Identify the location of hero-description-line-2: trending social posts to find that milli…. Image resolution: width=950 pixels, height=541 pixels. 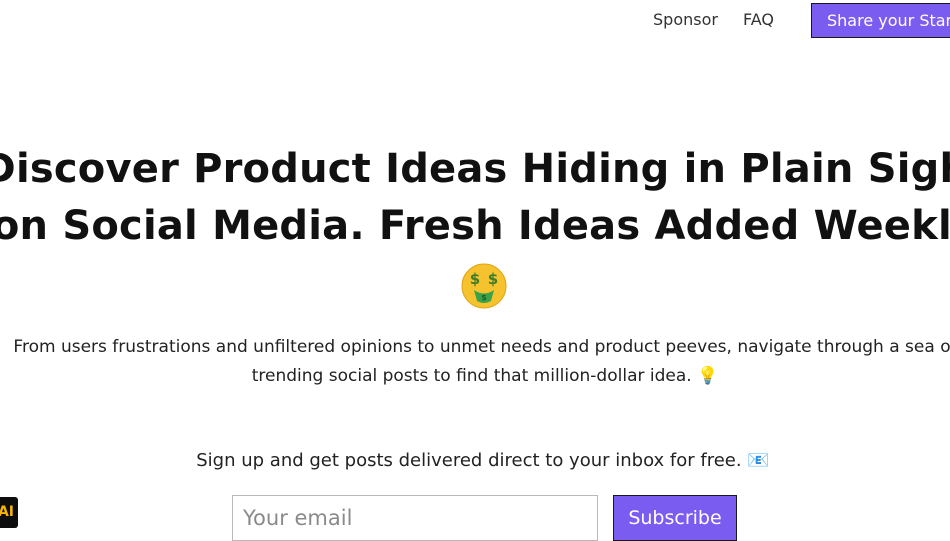
(485, 376).